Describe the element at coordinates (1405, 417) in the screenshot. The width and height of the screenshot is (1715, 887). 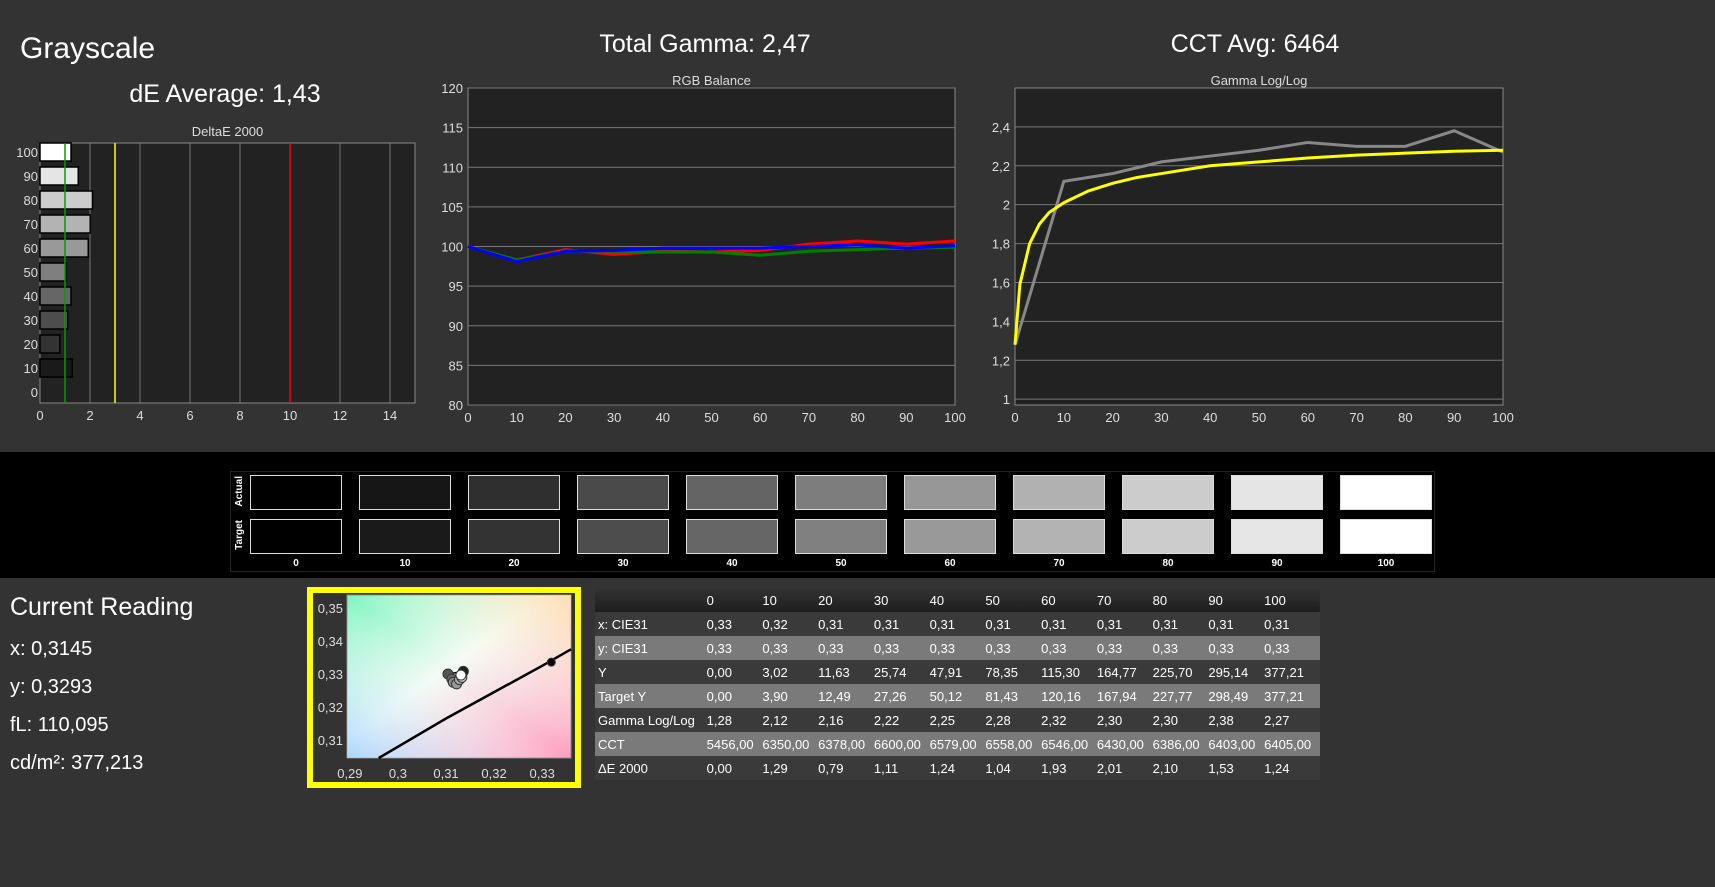
I see `gamma-x-tick: 80` at that location.